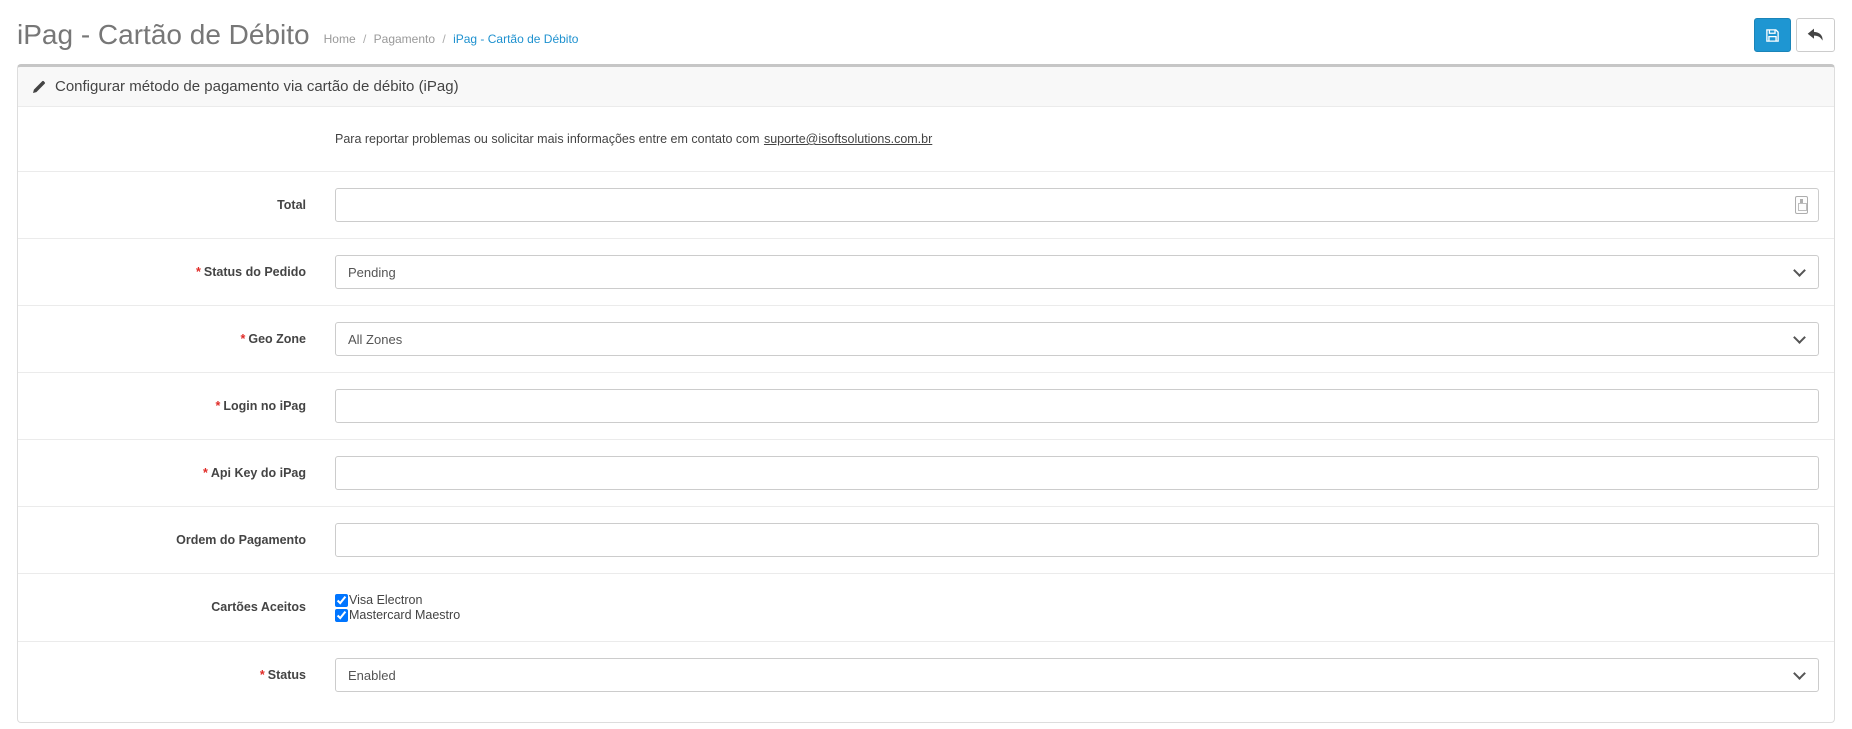  I want to click on save-button, so click(1772, 35).